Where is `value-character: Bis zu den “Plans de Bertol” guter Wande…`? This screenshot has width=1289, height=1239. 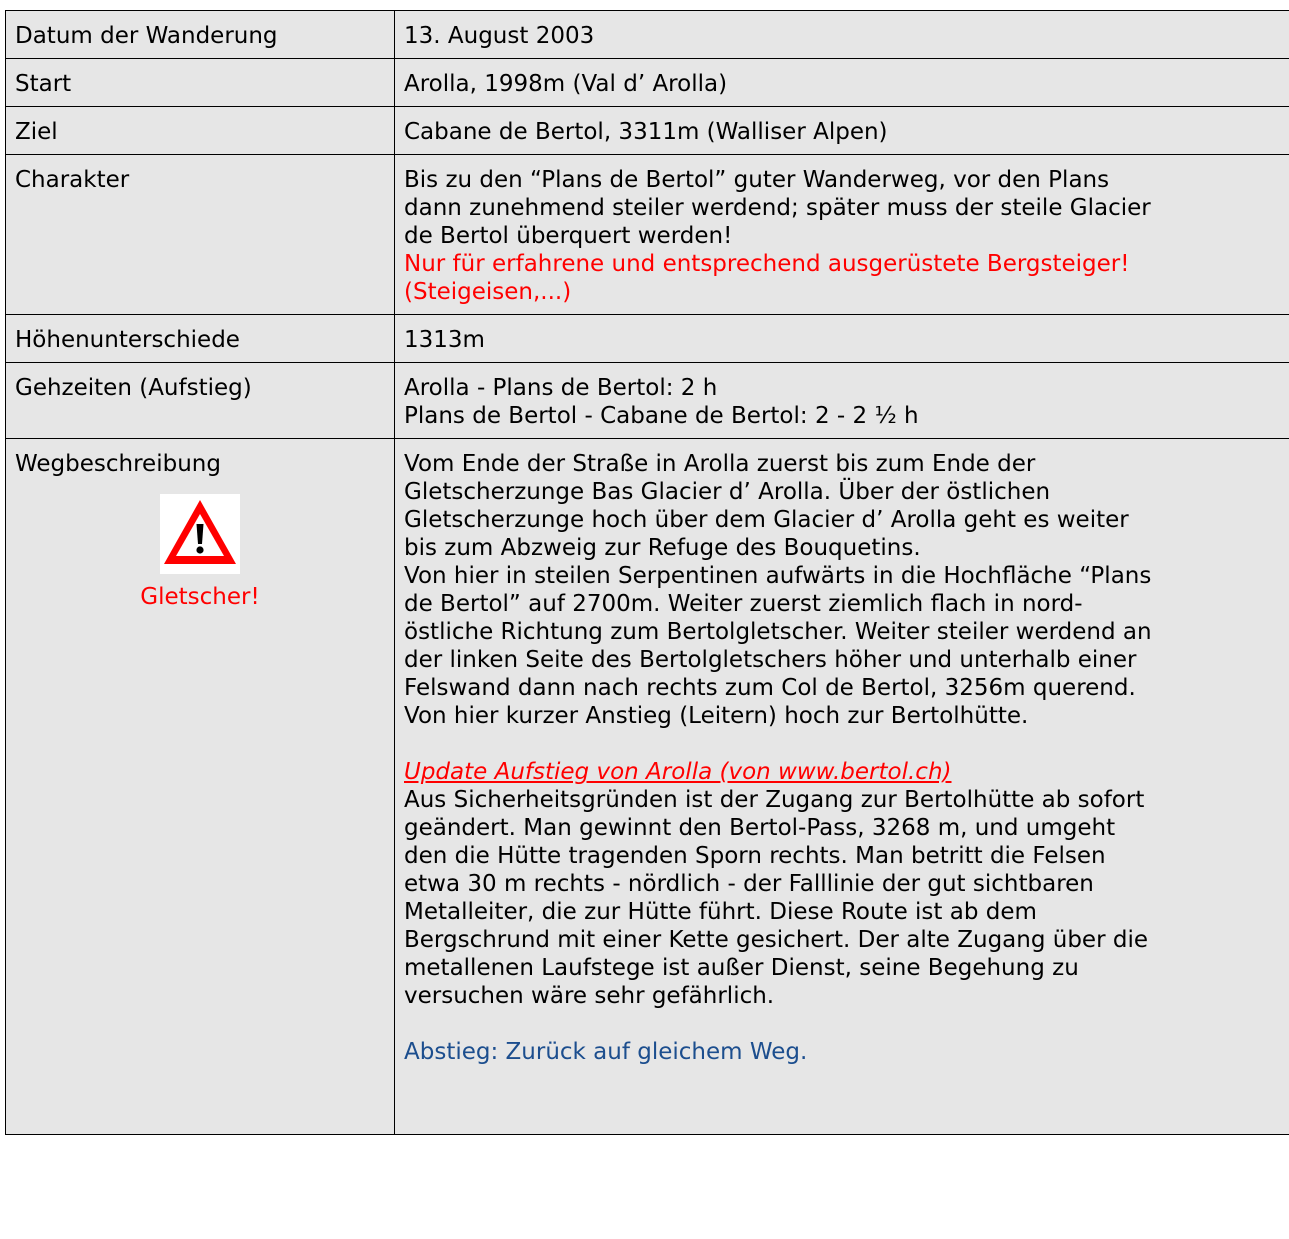
value-character: Bis zu den “Plans de Bertol” guter Wande… is located at coordinates (841, 234).